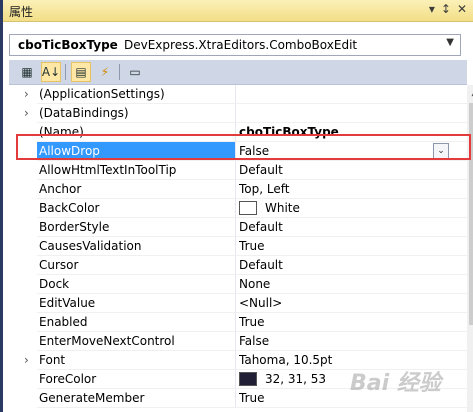 The width and height of the screenshot is (473, 412). I want to click on scroll-up-icon: ▲, so click(470, 93).